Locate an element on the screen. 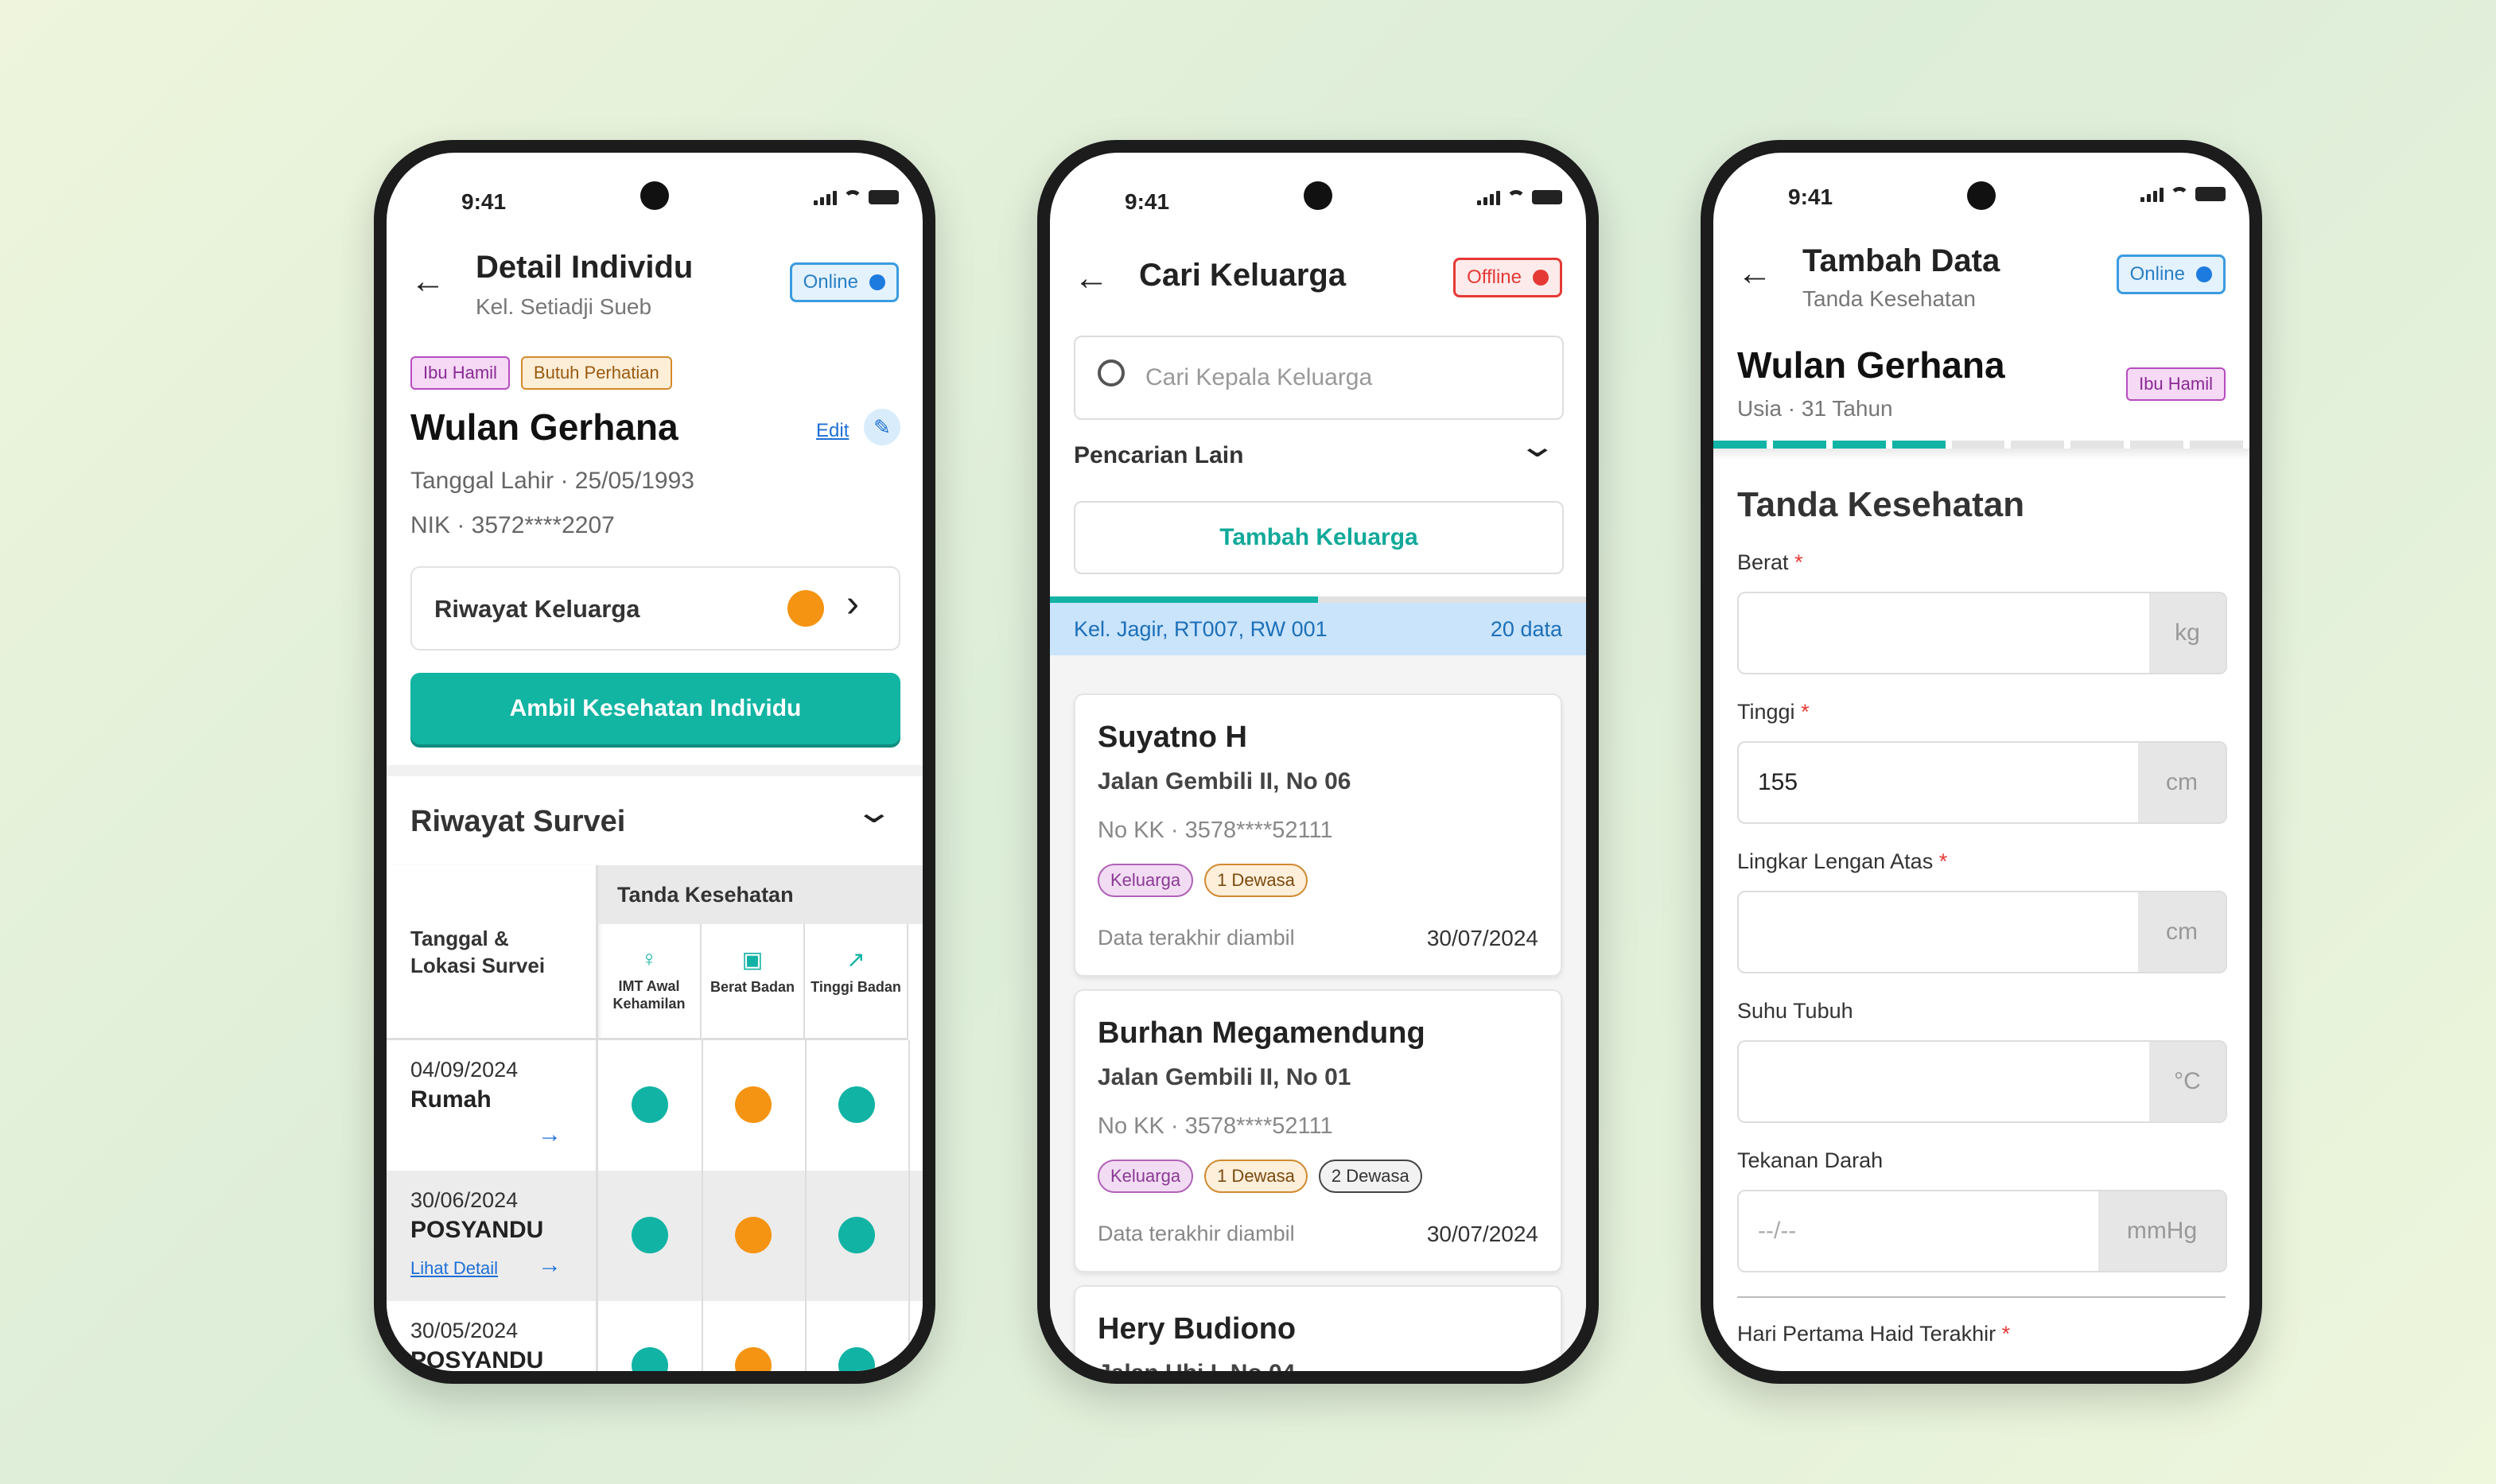 This screenshot has width=2496, height=1484. field-label-suhu: Suhu Tubuh is located at coordinates (1795, 1012).